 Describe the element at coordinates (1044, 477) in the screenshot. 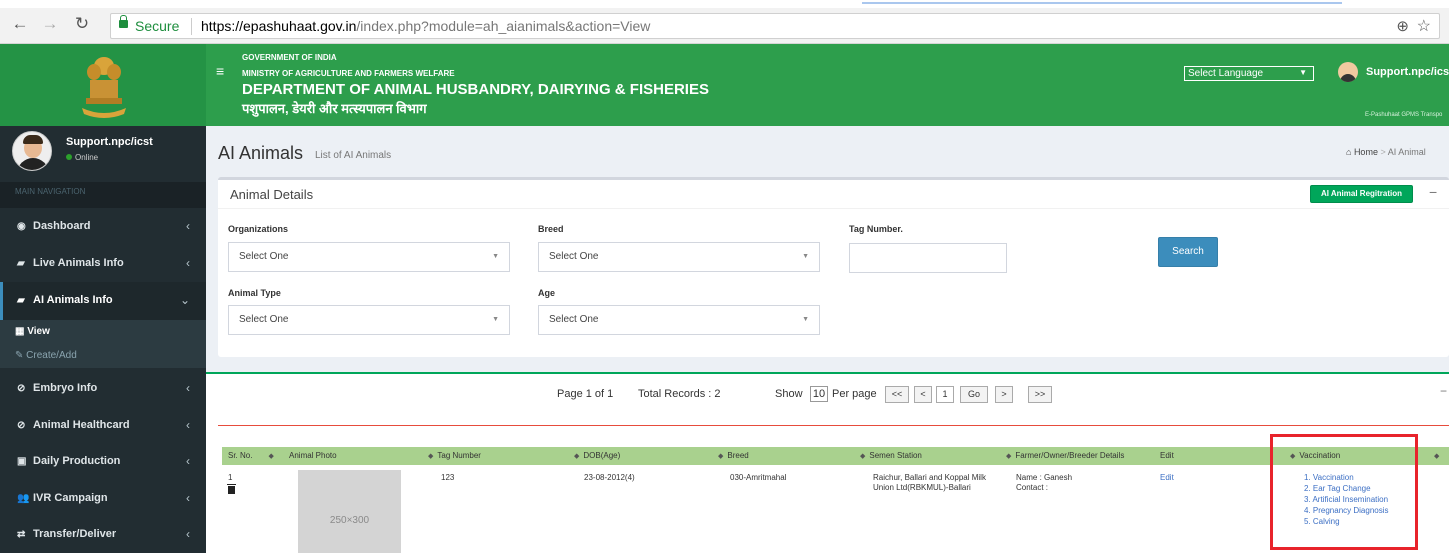

I see `cell-farmer-name: Name : Ganesh` at that location.